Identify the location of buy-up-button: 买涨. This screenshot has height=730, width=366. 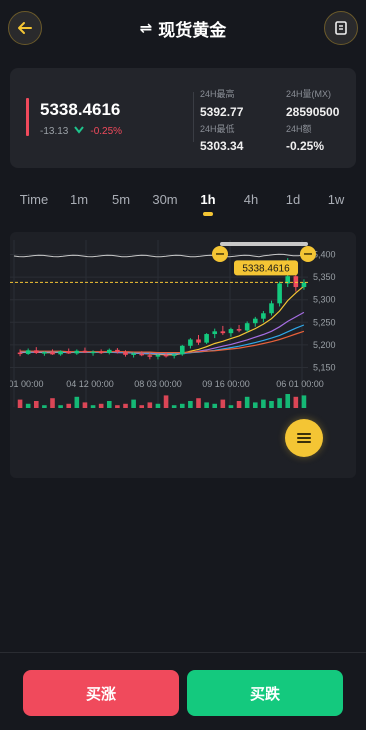
(101, 693).